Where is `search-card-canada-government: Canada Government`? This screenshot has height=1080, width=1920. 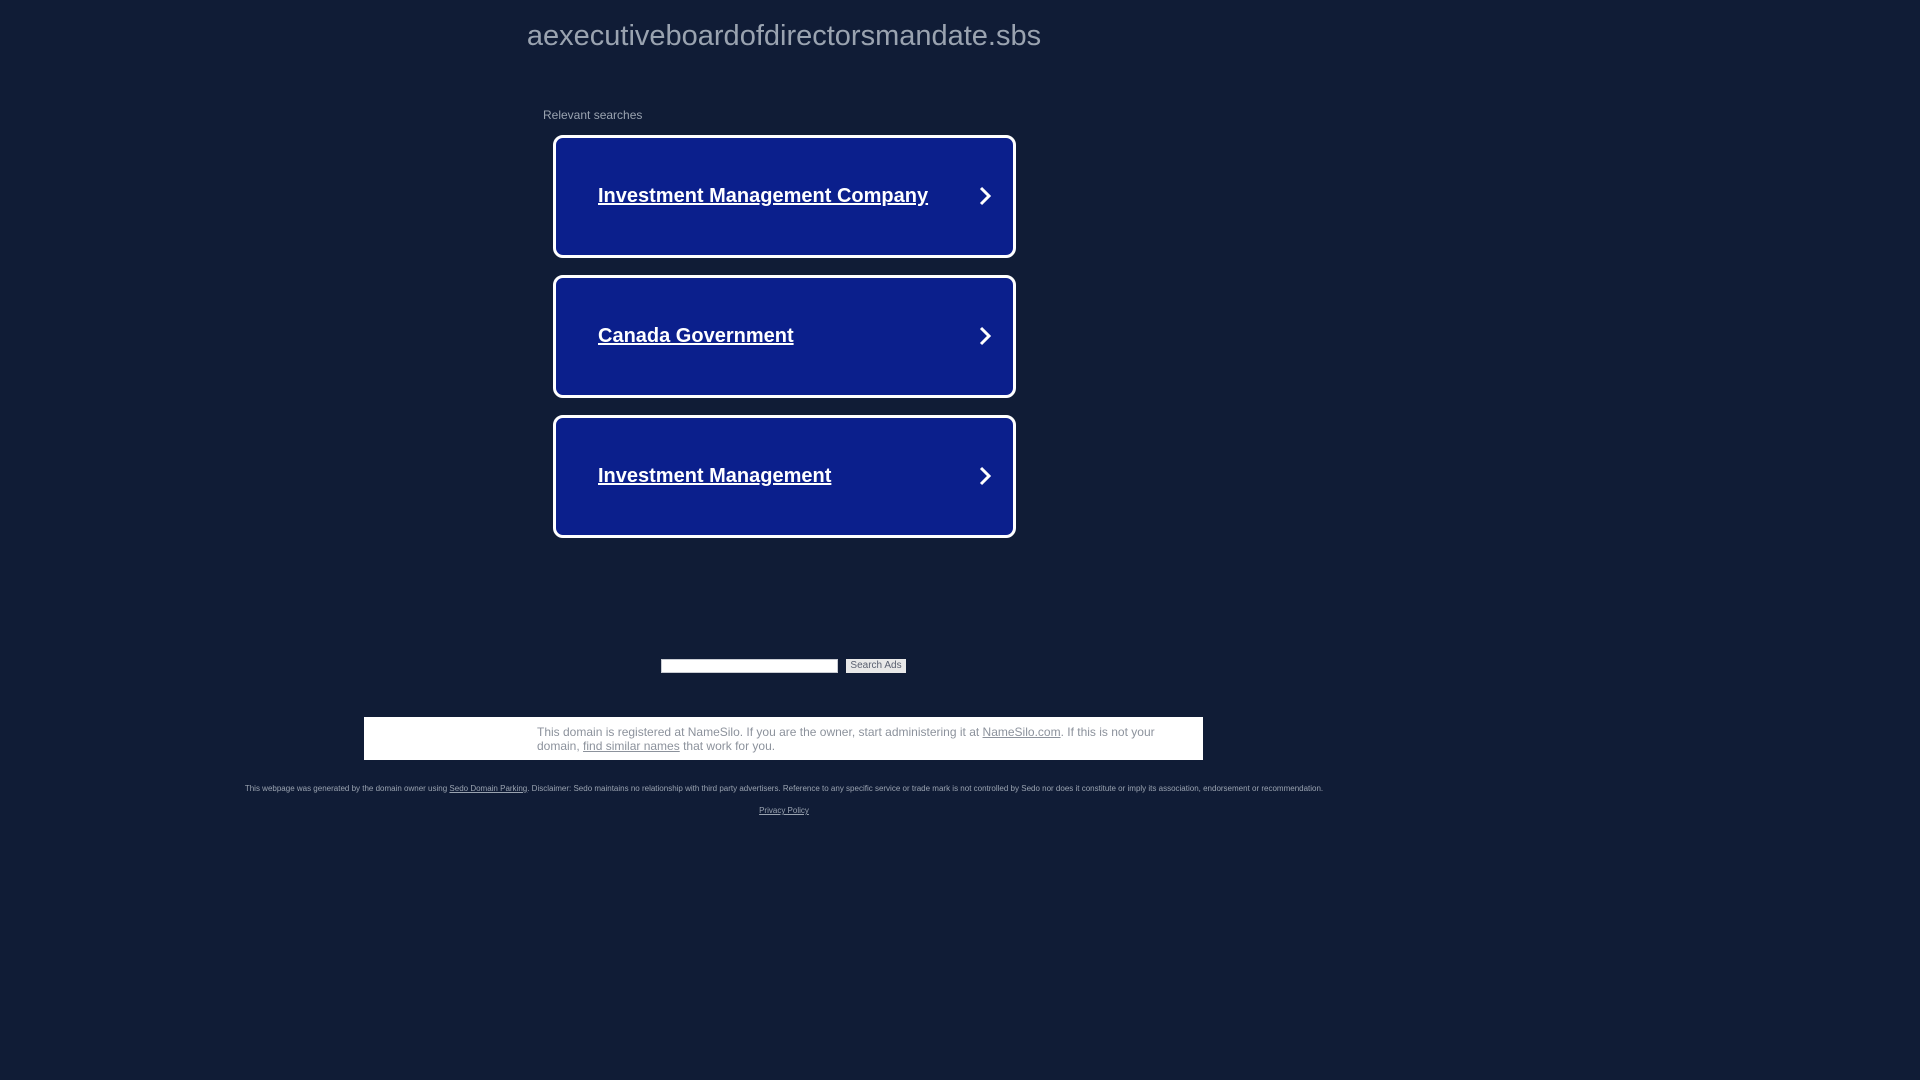 search-card-canada-government: Canada Government is located at coordinates (784, 336).